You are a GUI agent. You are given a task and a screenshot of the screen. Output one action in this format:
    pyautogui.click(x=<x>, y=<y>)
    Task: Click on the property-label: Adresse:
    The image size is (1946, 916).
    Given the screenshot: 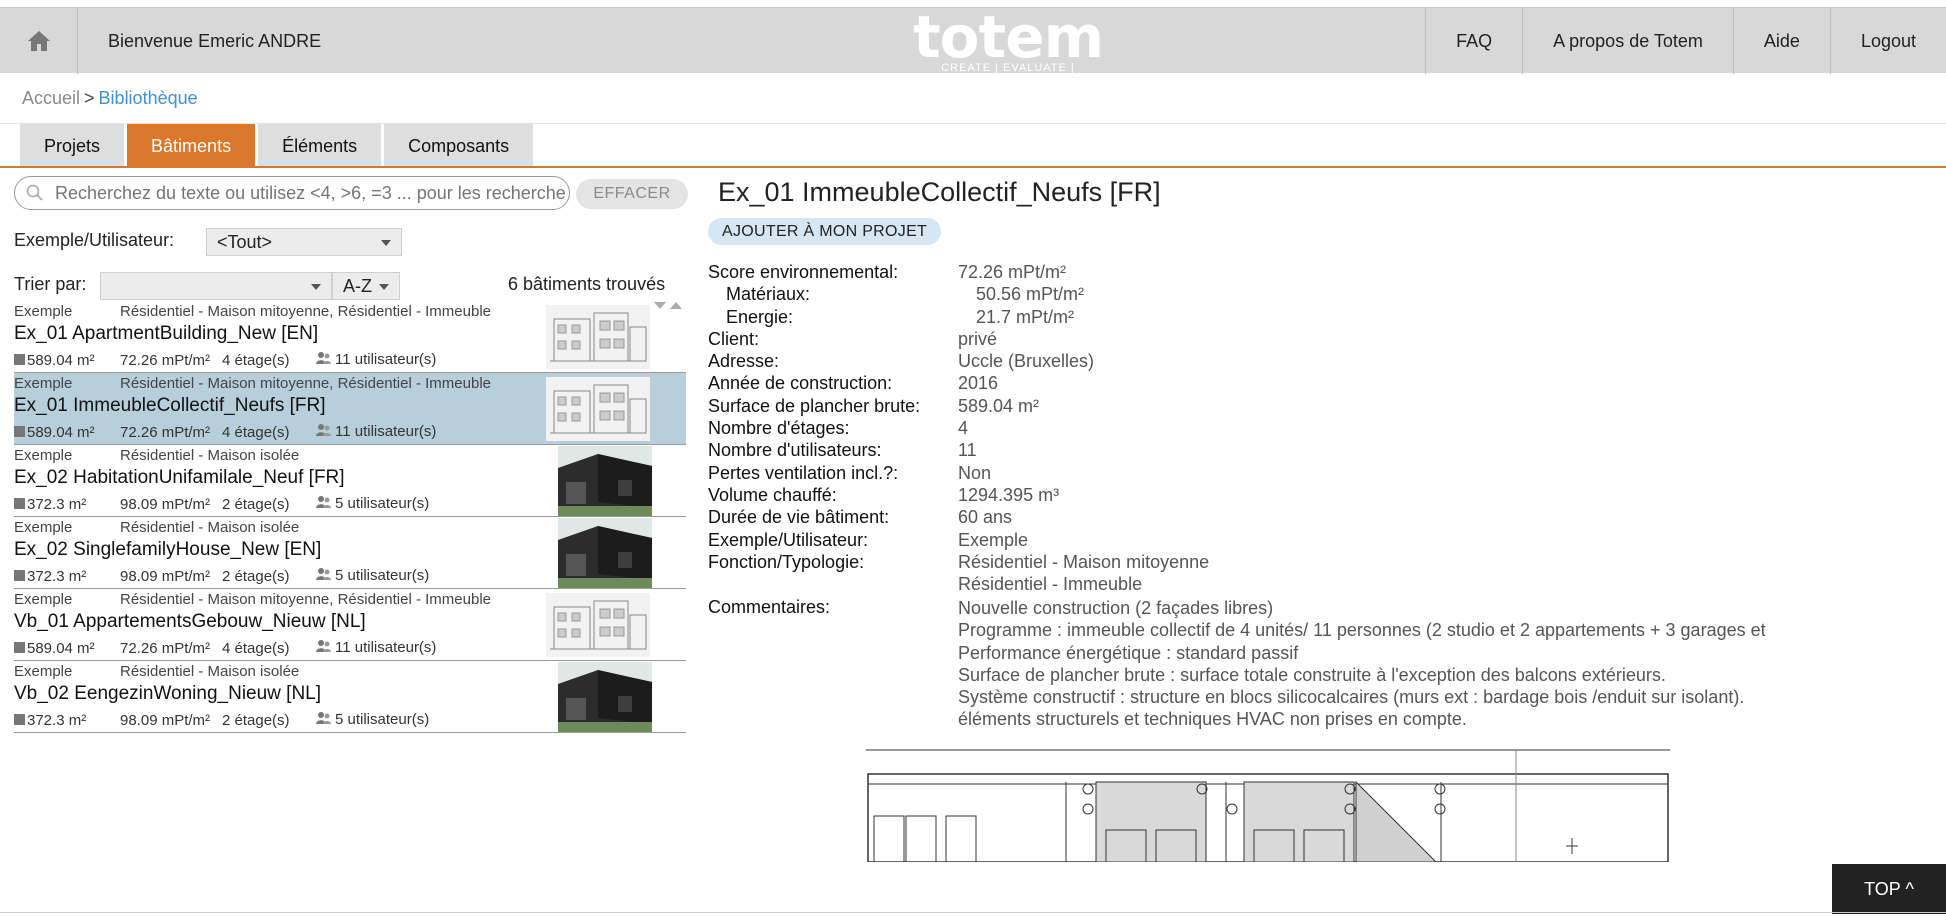 What is the action you would take?
    pyautogui.click(x=744, y=361)
    